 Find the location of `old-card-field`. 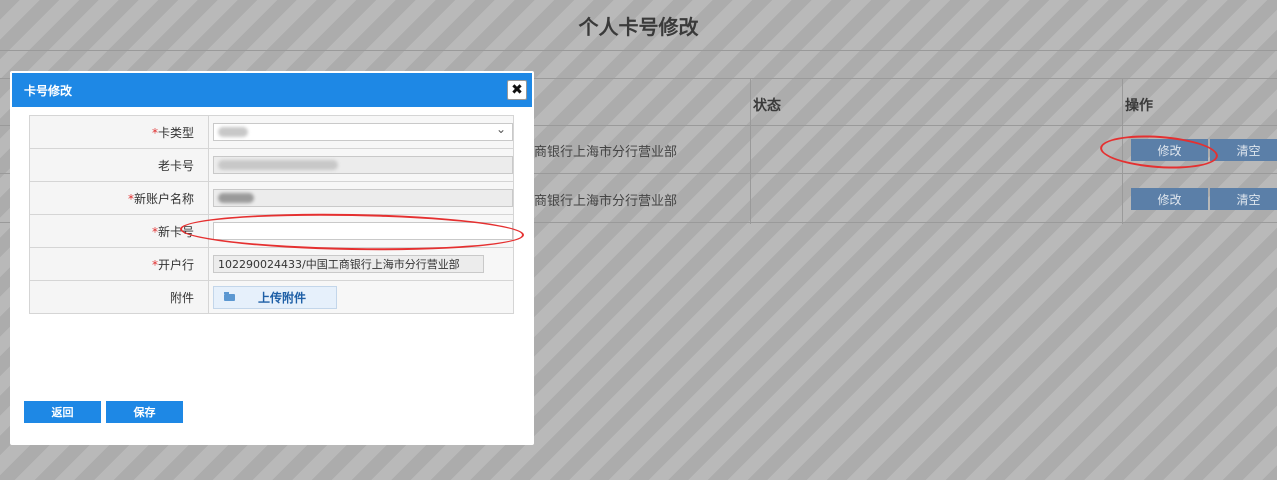

old-card-field is located at coordinates (363, 165).